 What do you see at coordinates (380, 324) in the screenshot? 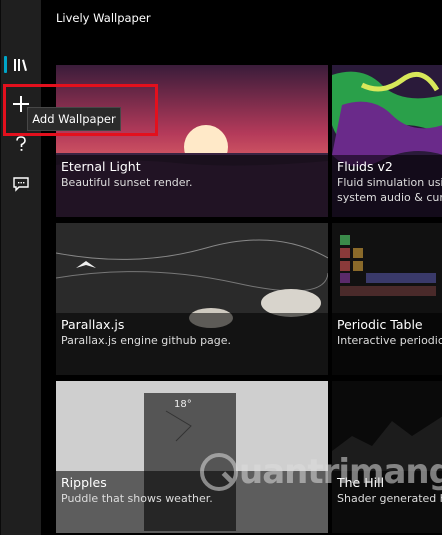
I see `wallpaper-title: Periodic Table` at bounding box center [380, 324].